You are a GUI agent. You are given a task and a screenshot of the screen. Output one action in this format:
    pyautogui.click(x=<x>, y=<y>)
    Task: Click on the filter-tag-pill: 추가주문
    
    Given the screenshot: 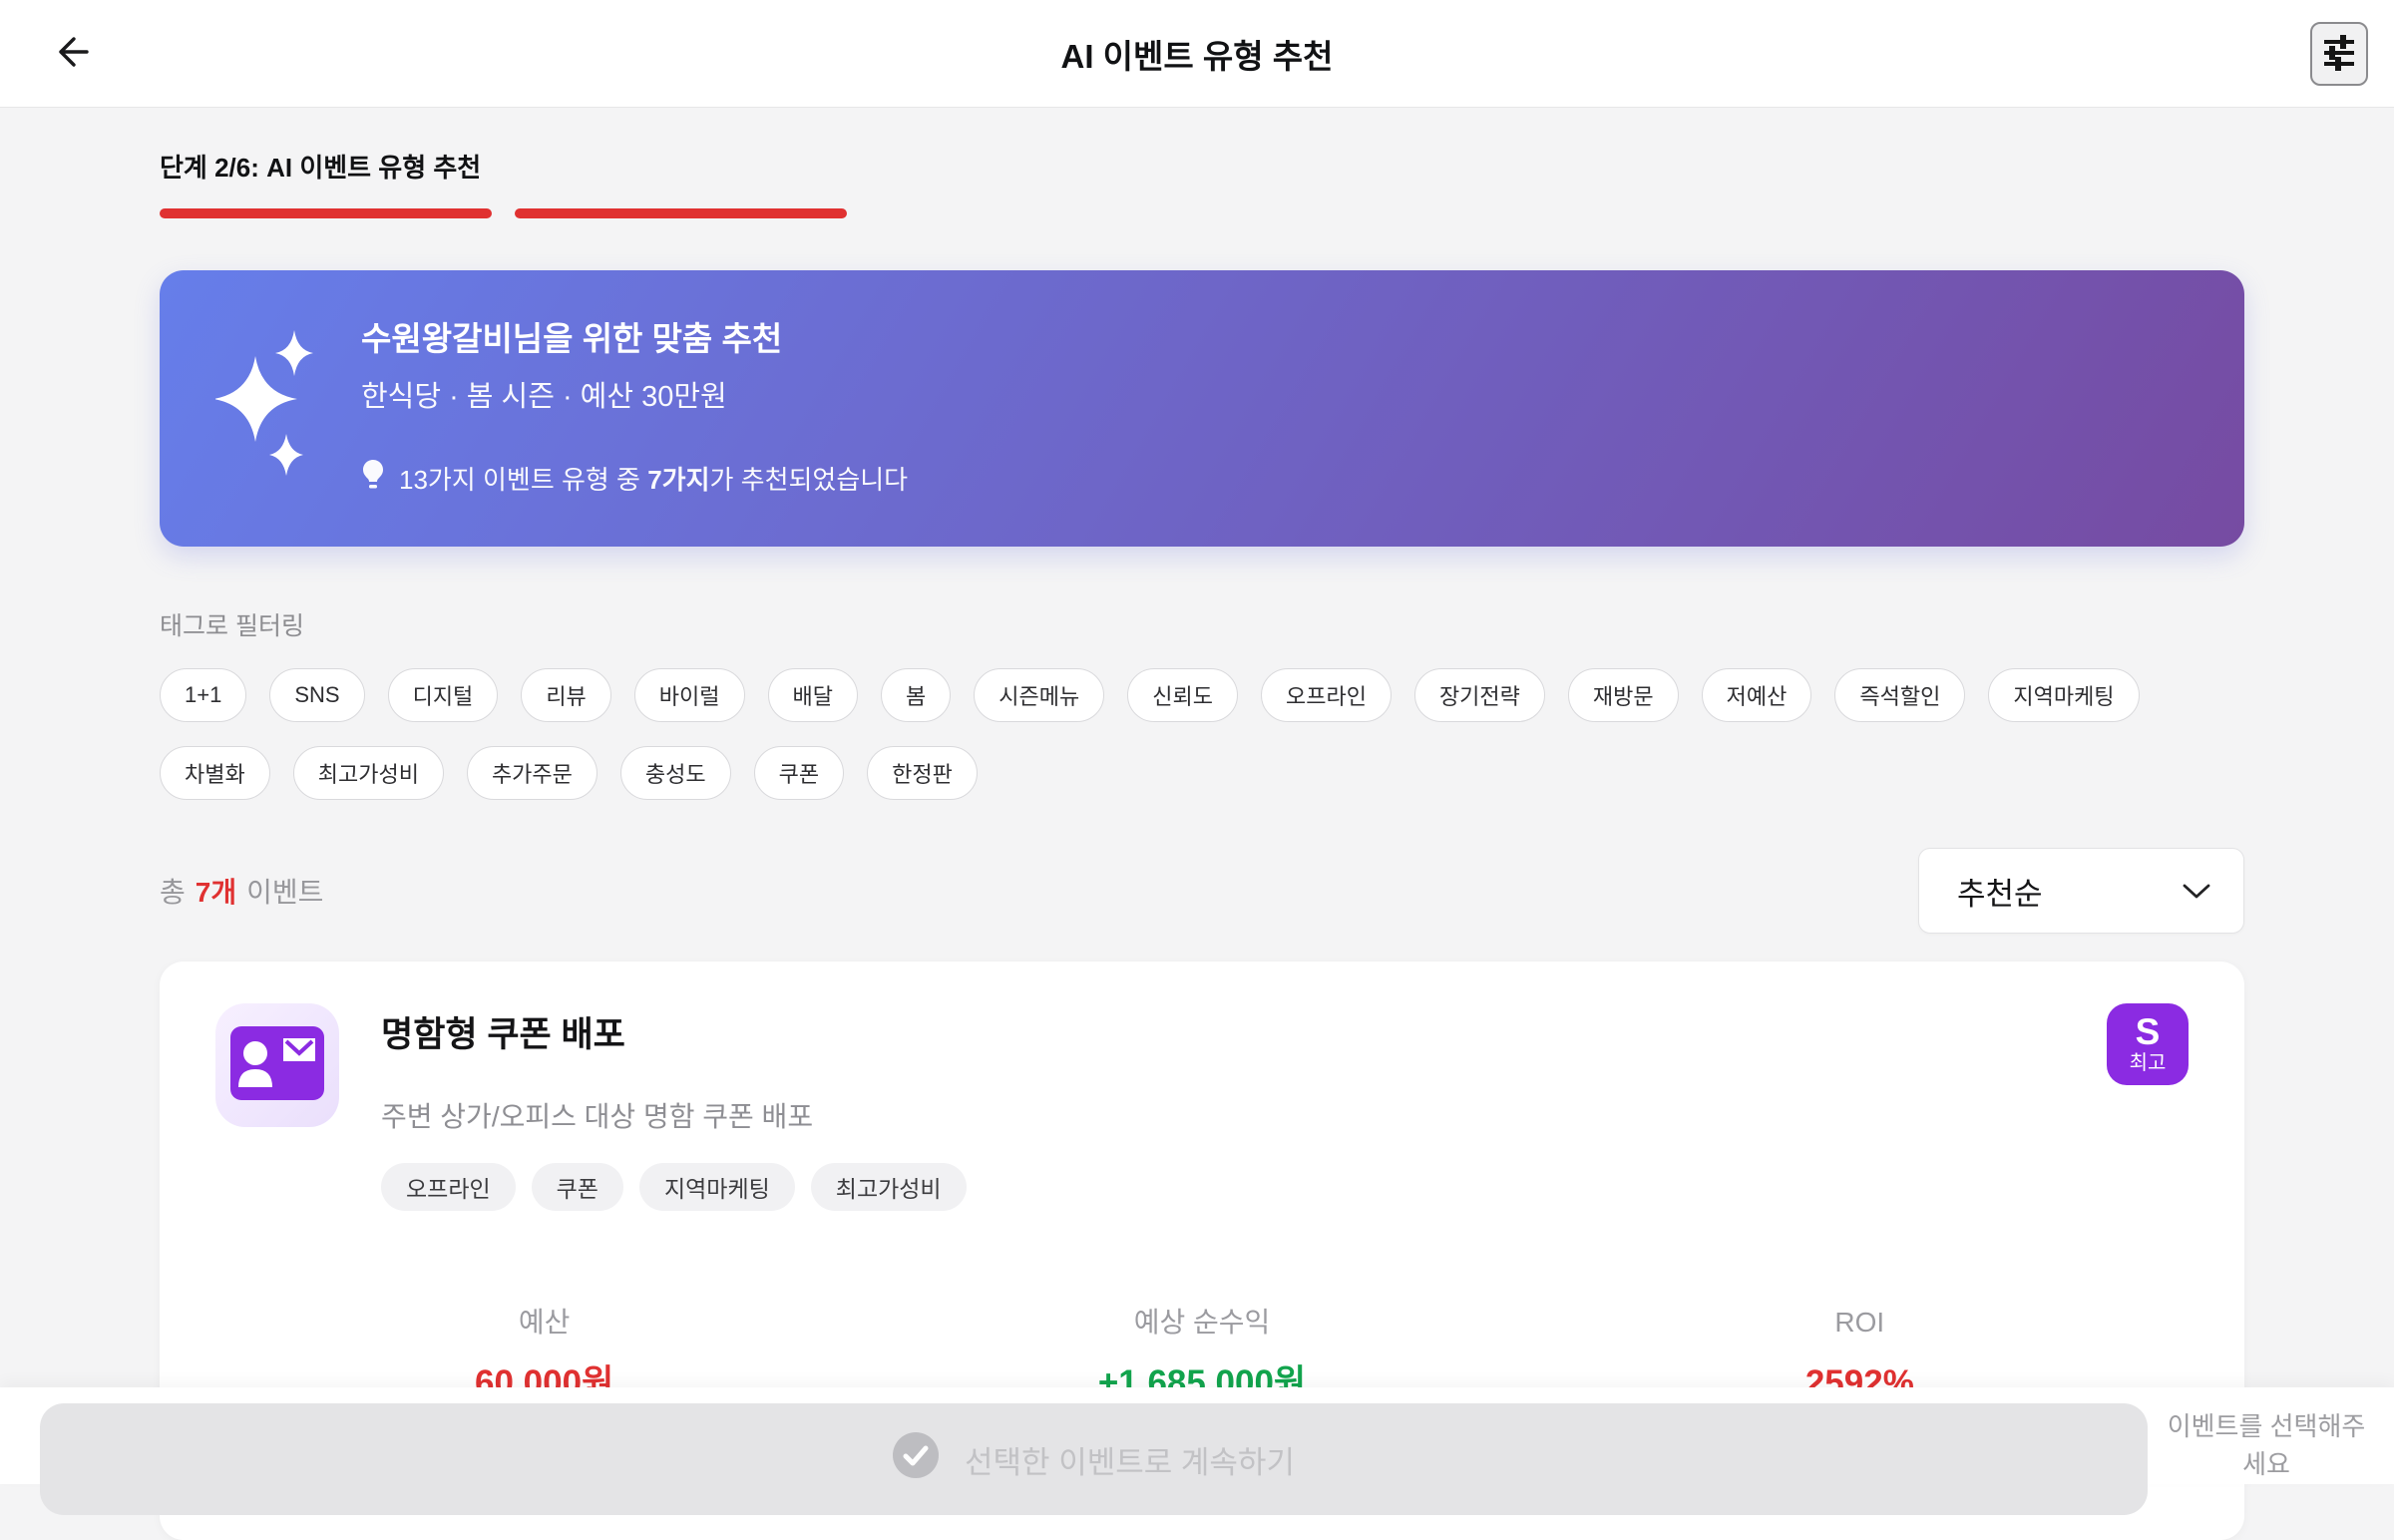 What is the action you would take?
    pyautogui.click(x=532, y=773)
    